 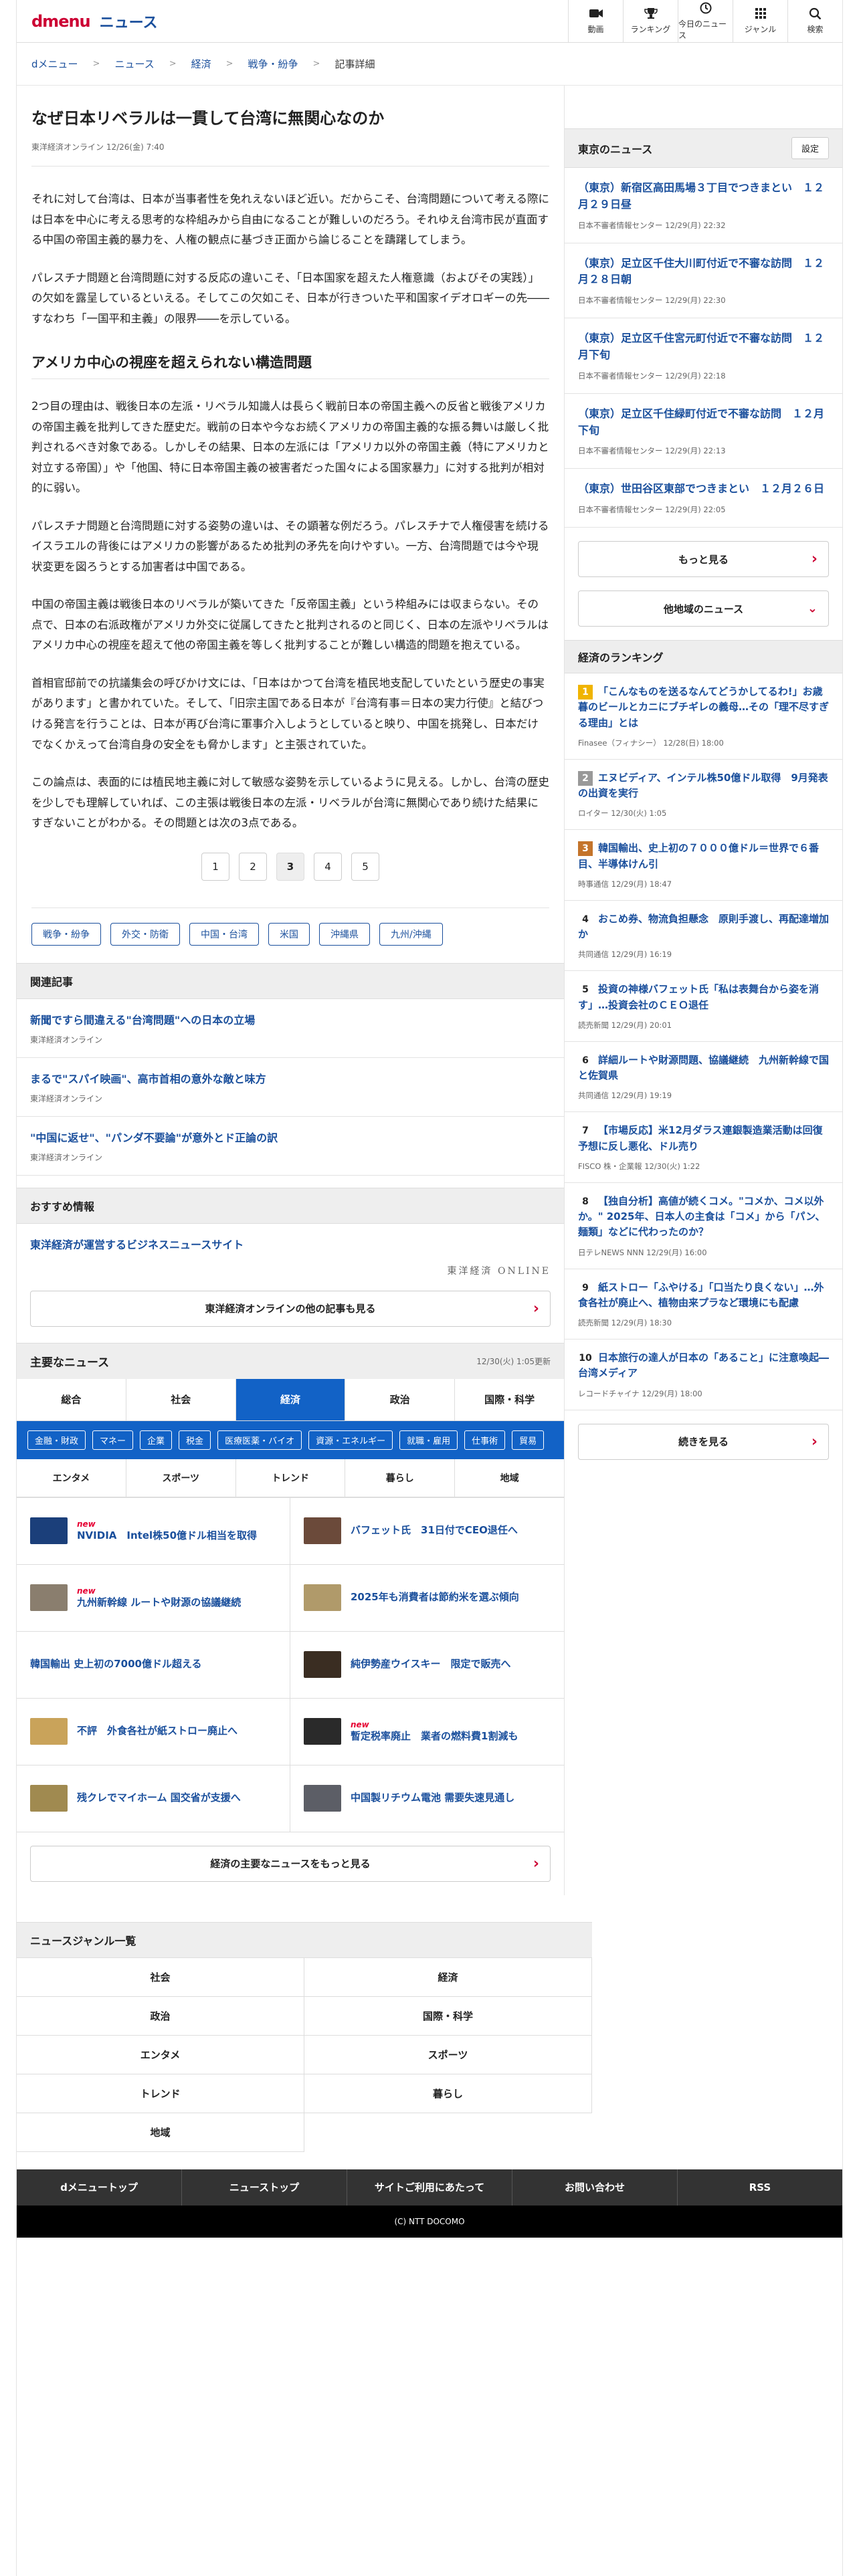 What do you see at coordinates (448, 1977) in the screenshot?
I see `genre-link: 経済` at bounding box center [448, 1977].